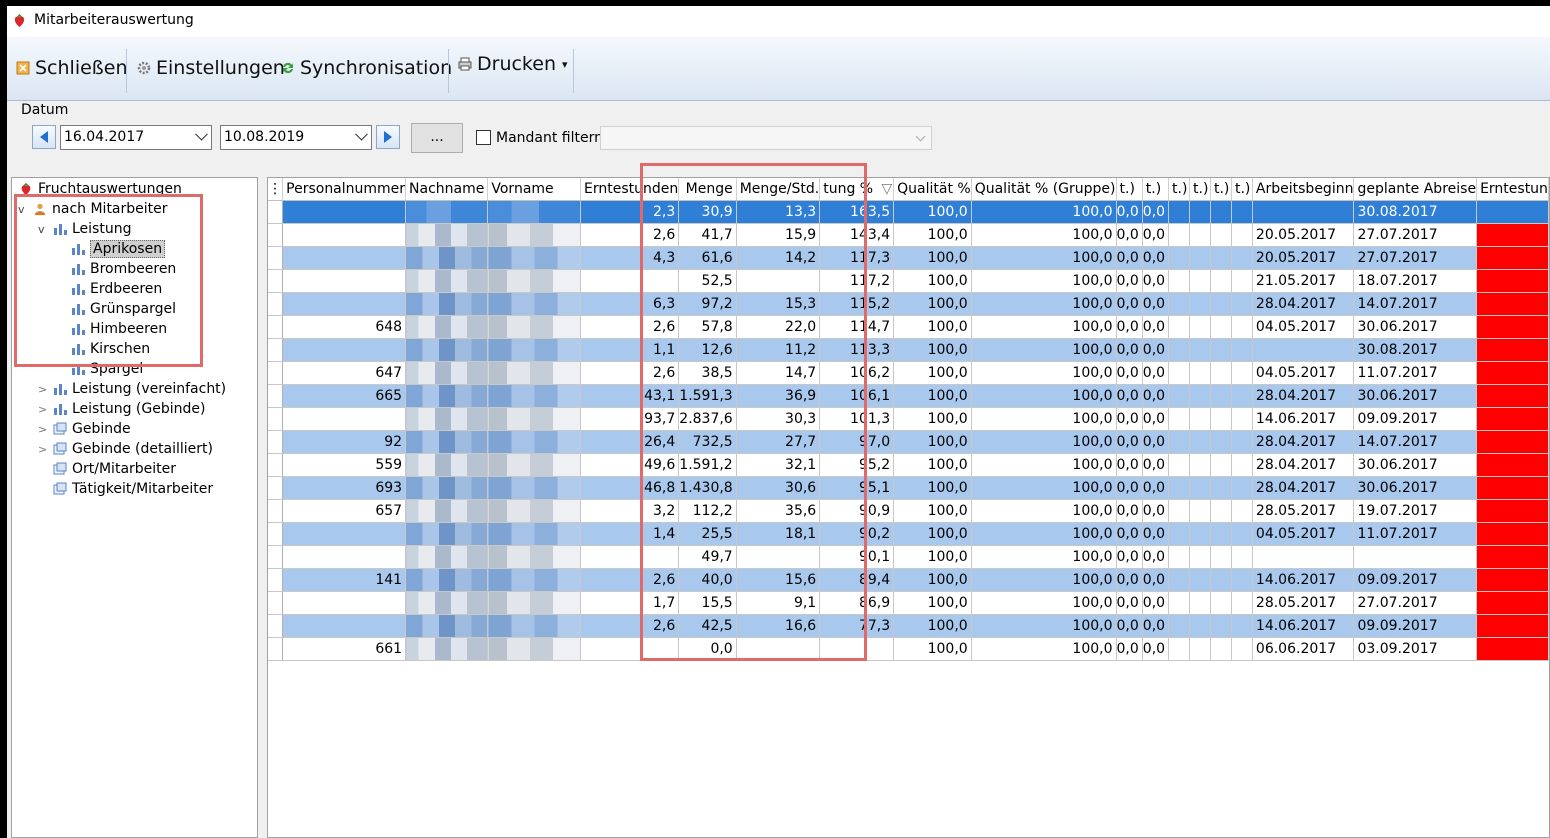 This screenshot has width=1550, height=838. I want to click on cell-col-c6, so click(1242, 281).